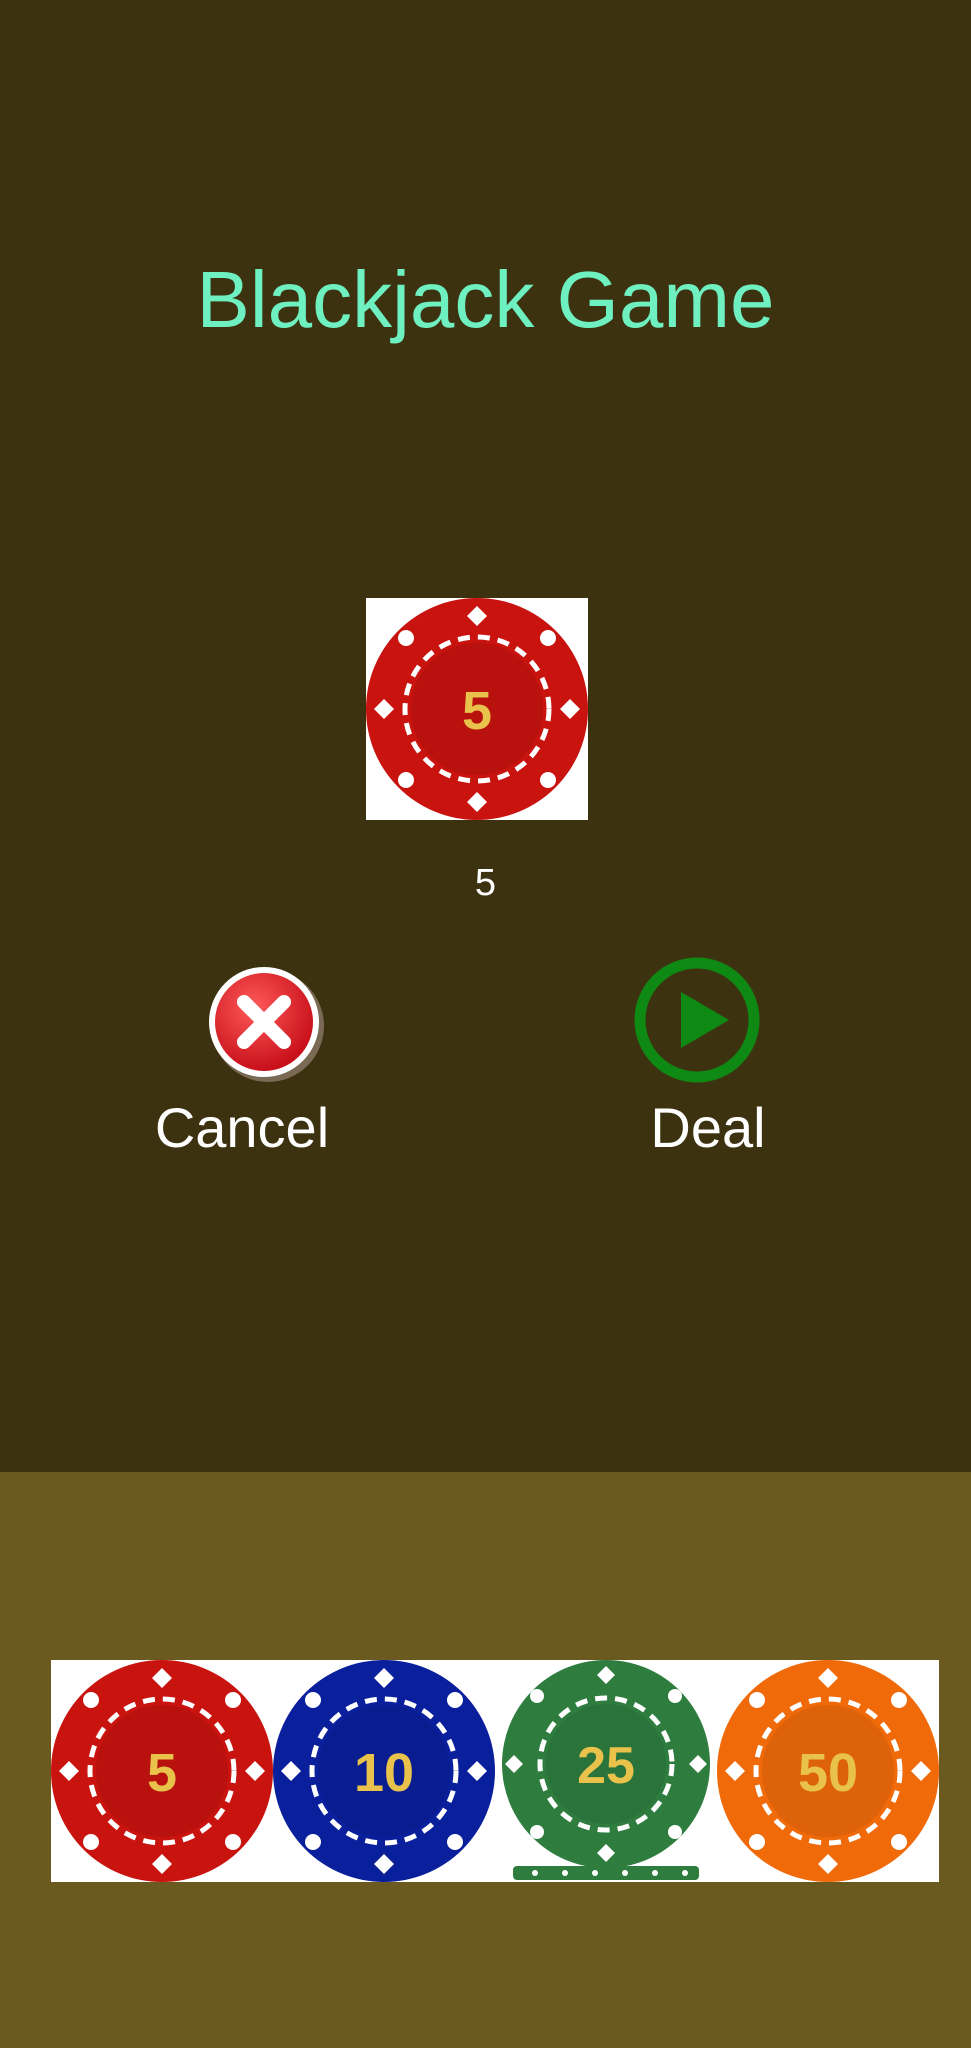 The height and width of the screenshot is (2048, 971). What do you see at coordinates (708, 1127) in the screenshot?
I see `deal-label: Deal` at bounding box center [708, 1127].